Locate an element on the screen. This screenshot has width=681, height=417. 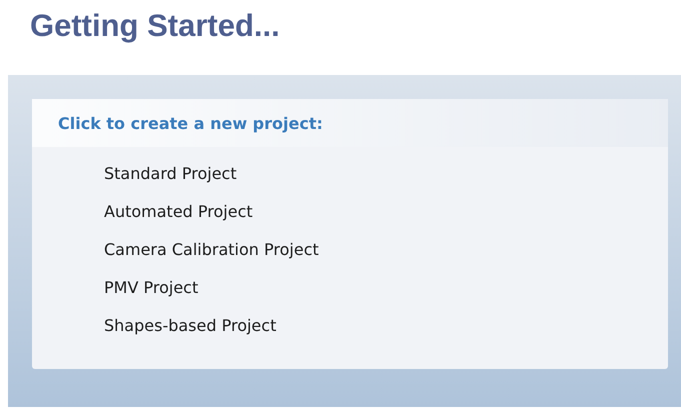
card-heading: Click to create a new project: is located at coordinates (190, 123).